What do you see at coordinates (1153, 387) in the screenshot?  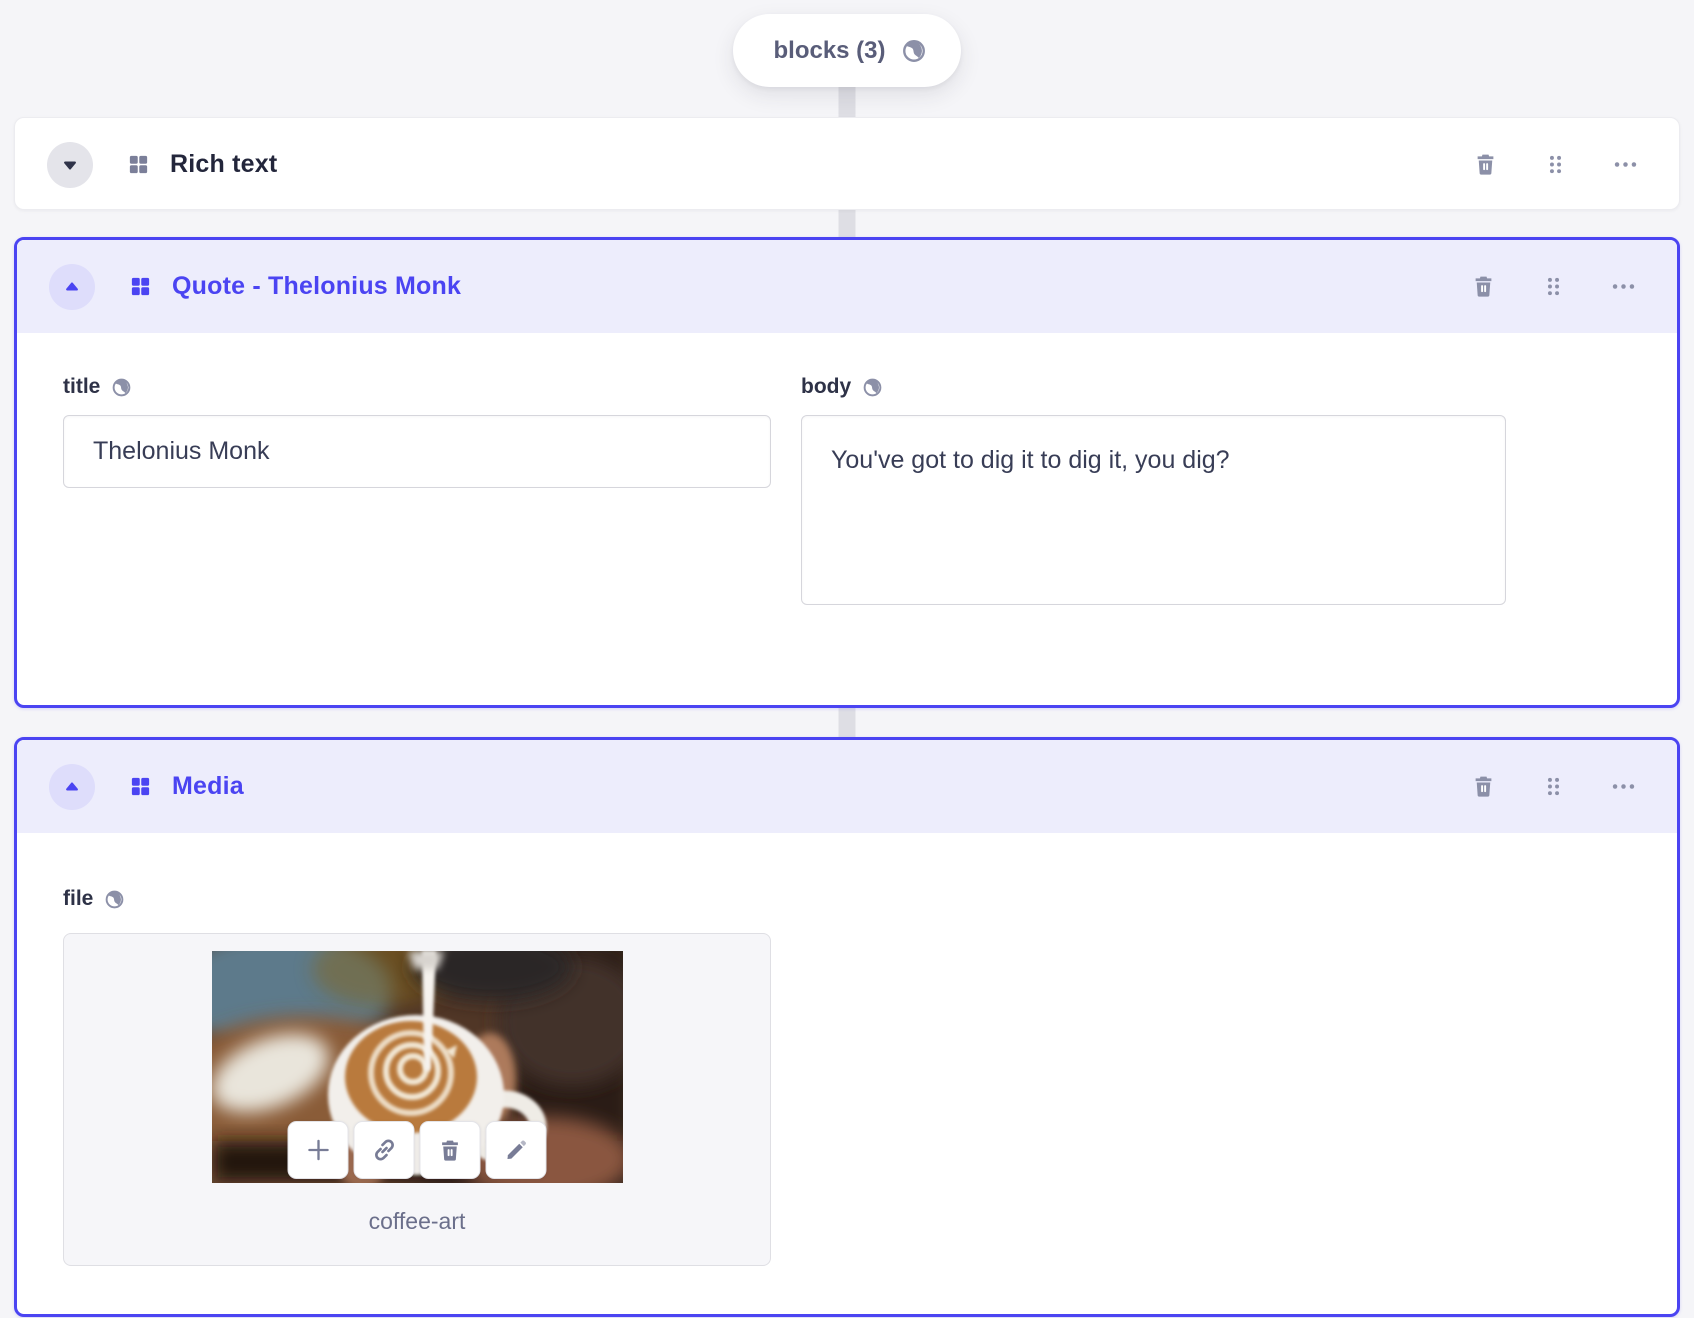 I see `body-field-label: body` at bounding box center [1153, 387].